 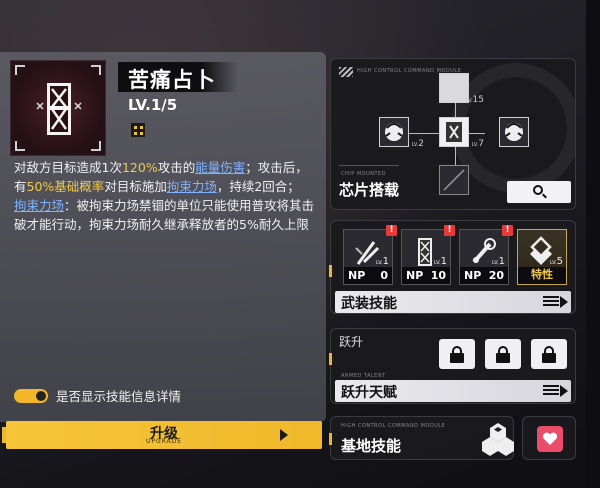 What do you see at coordinates (428, 255) in the screenshot?
I see `weapon-skill-2: ! LV.1 NP 10` at bounding box center [428, 255].